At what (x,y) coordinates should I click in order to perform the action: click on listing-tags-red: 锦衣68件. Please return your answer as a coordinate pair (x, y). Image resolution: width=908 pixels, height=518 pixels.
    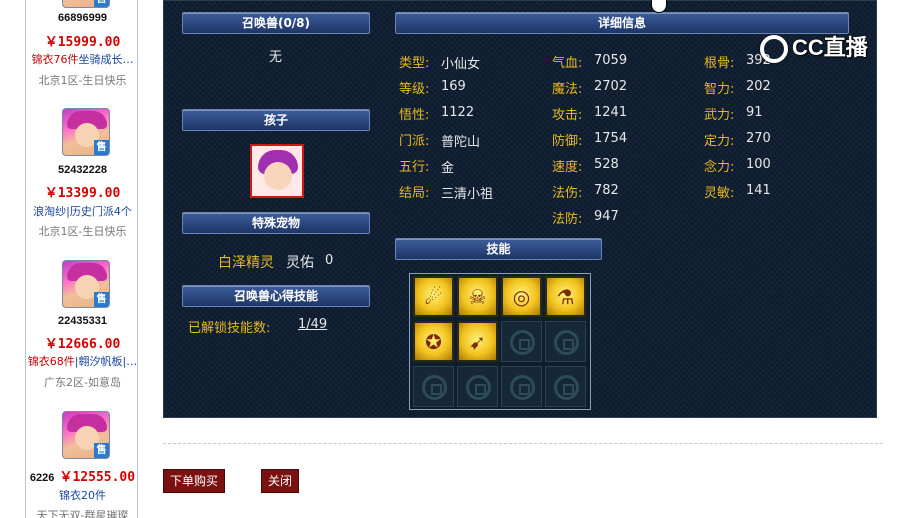
    Looking at the image, I should click on (51, 361).